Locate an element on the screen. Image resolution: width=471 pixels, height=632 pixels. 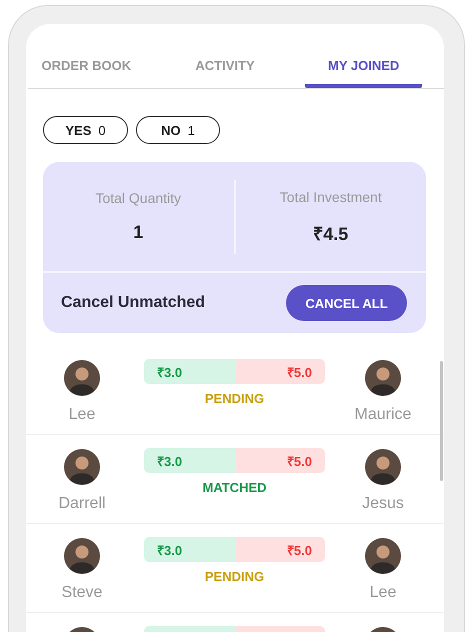
stat-value: 1 is located at coordinates (138, 232).